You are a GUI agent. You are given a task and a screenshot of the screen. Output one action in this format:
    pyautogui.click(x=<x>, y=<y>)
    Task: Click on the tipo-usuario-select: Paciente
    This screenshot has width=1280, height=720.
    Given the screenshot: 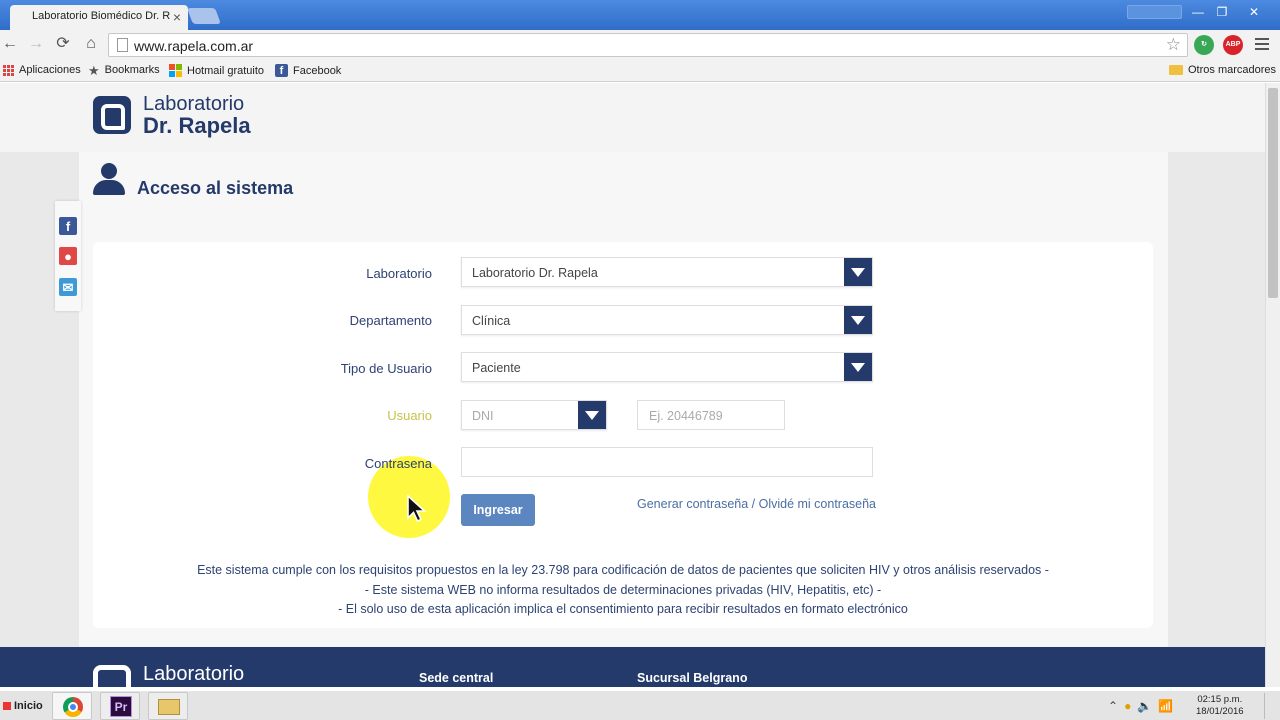 What is the action you would take?
    pyautogui.click(x=667, y=367)
    